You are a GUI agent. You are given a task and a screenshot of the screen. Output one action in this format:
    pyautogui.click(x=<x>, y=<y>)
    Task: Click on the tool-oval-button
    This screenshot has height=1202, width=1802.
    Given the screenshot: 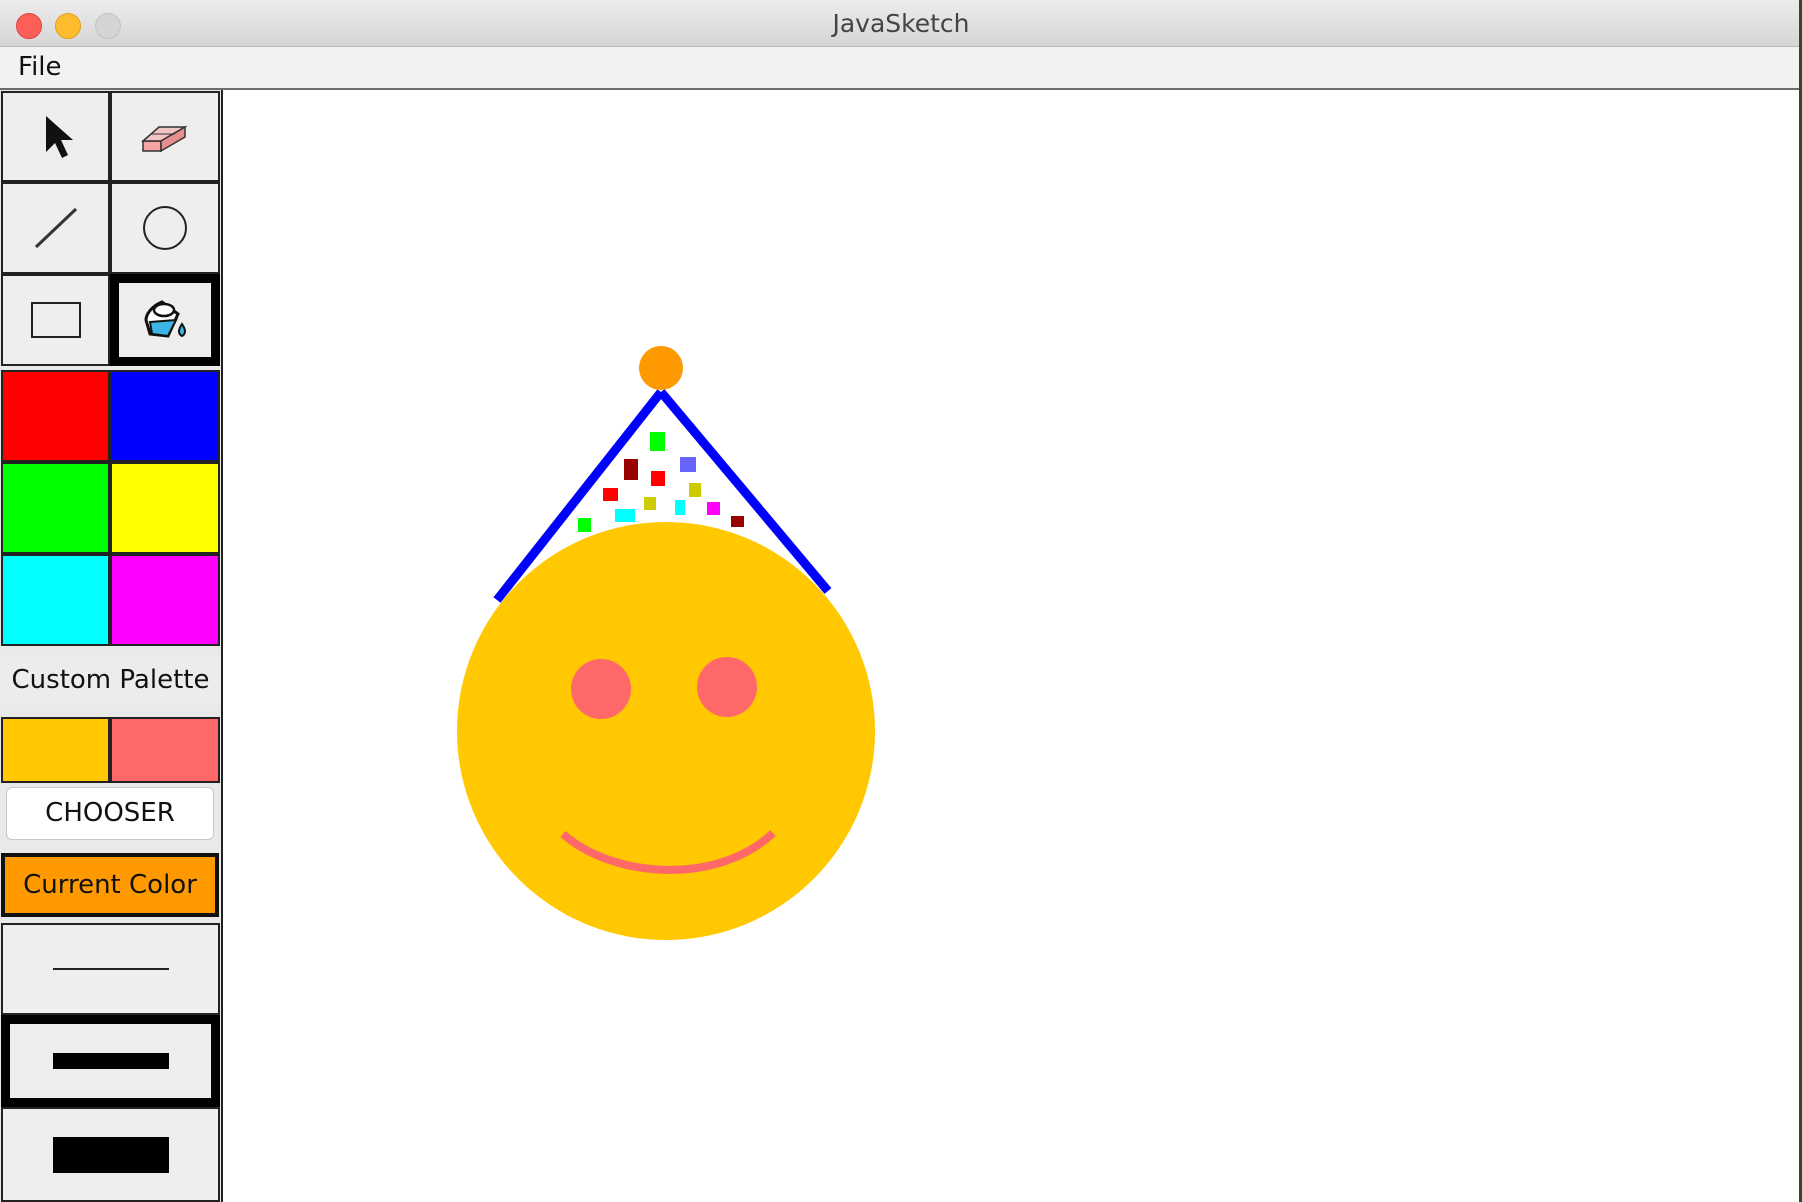 What is the action you would take?
    pyautogui.click(x=165, y=228)
    